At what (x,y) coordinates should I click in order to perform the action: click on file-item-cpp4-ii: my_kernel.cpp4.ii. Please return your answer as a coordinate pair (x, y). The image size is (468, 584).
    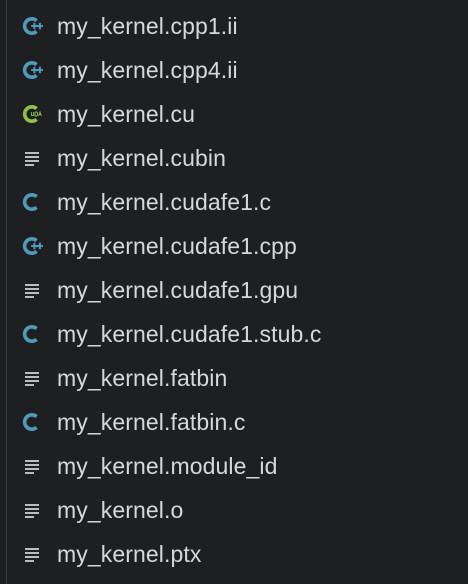
    Looking at the image, I should click on (234, 70).